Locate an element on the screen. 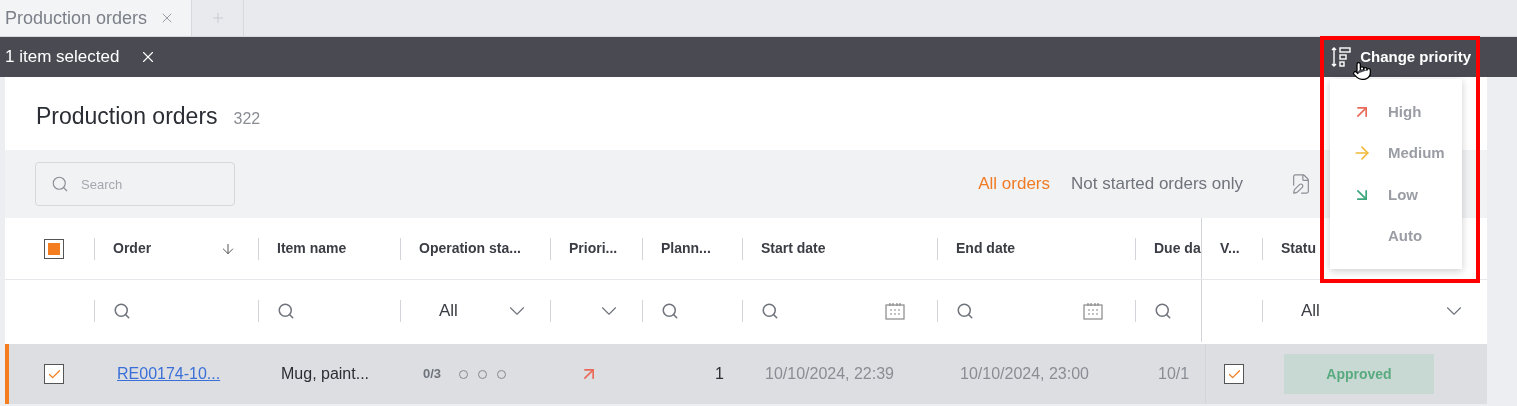 This screenshot has width=1517, height=406. order-count: 322 is located at coordinates (247, 119).